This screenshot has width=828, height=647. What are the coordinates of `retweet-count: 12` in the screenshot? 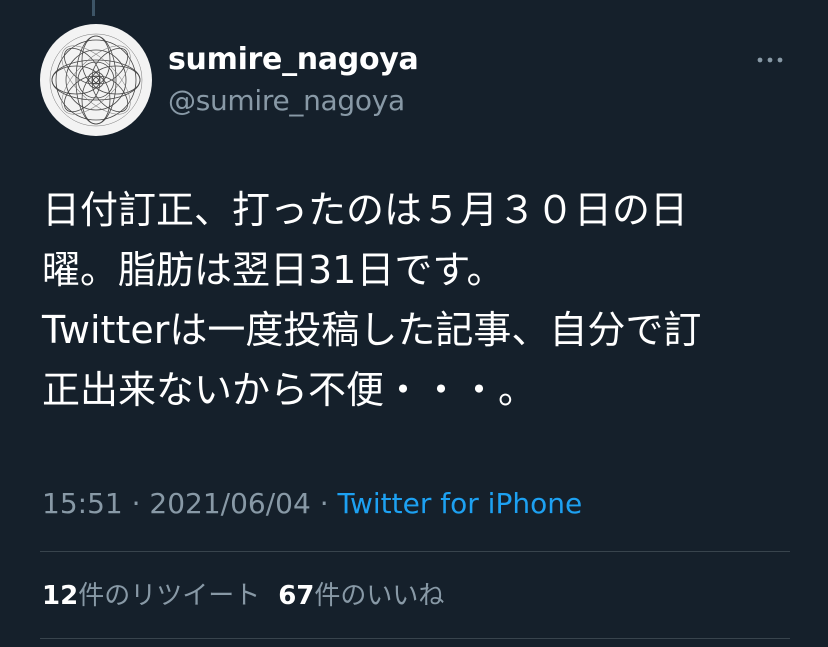 It's located at (60, 596).